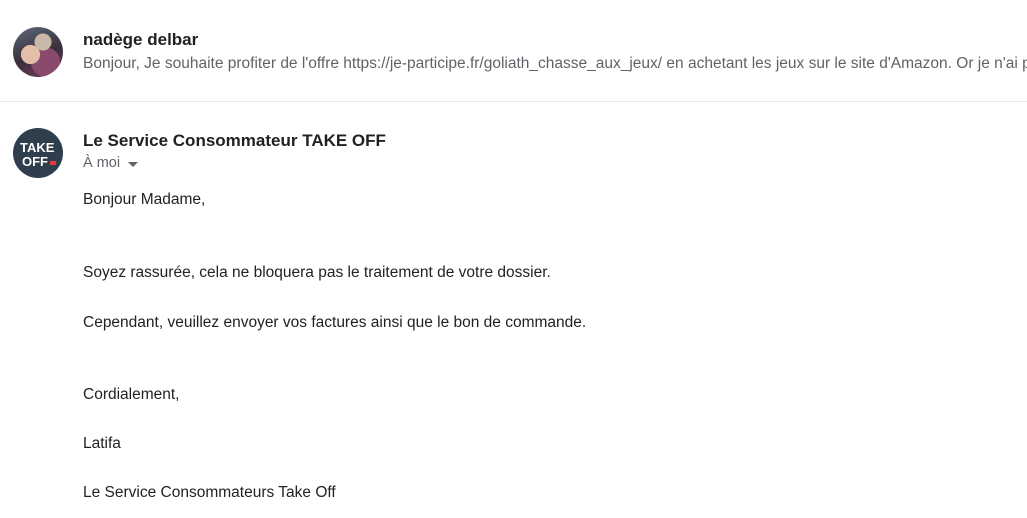  I want to click on body-greeting: Bonjour Madame,, so click(144, 199).